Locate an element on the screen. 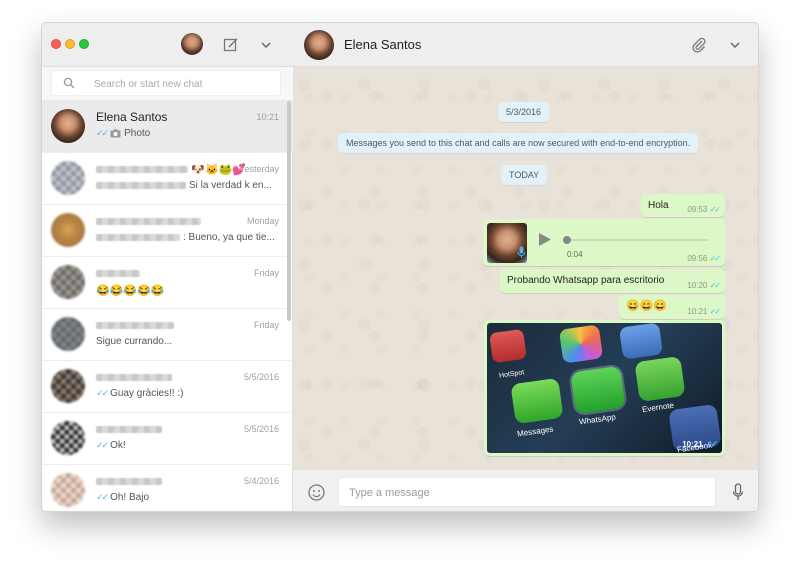 The height and width of the screenshot is (570, 800). outgoing-message: Hola 09:53 ✓✓ is located at coordinates (683, 205).